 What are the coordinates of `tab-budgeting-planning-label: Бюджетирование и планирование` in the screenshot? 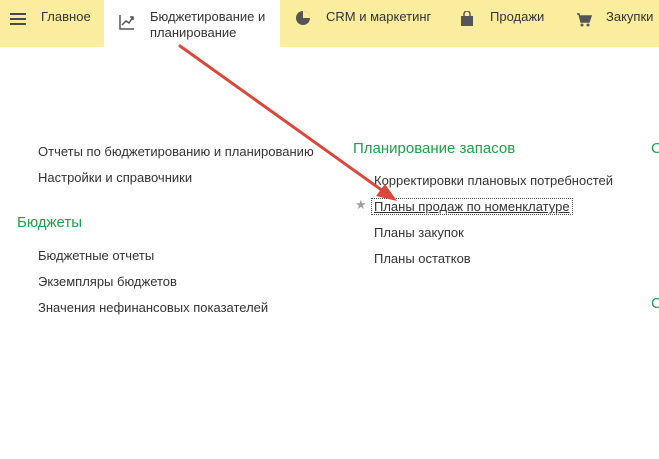 It's located at (208, 24).